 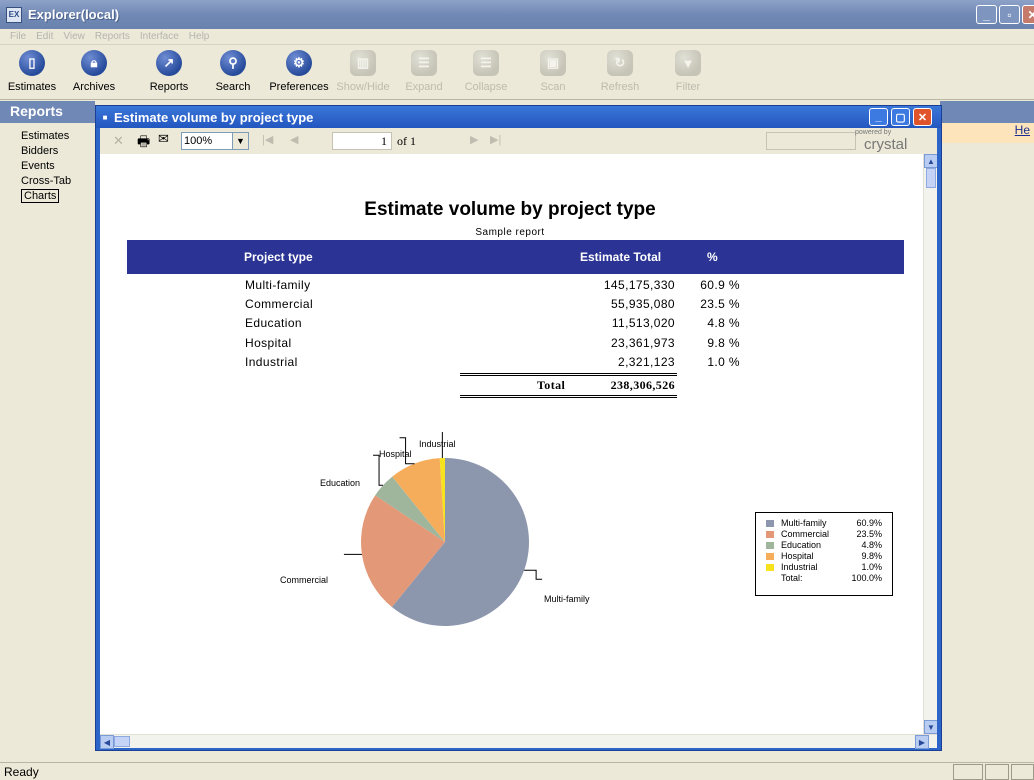 What do you see at coordinates (930, 161) in the screenshot?
I see `scroll-up-button: ▲` at bounding box center [930, 161].